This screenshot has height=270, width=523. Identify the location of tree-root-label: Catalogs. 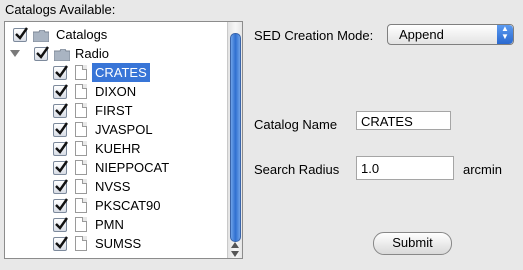
(82, 34).